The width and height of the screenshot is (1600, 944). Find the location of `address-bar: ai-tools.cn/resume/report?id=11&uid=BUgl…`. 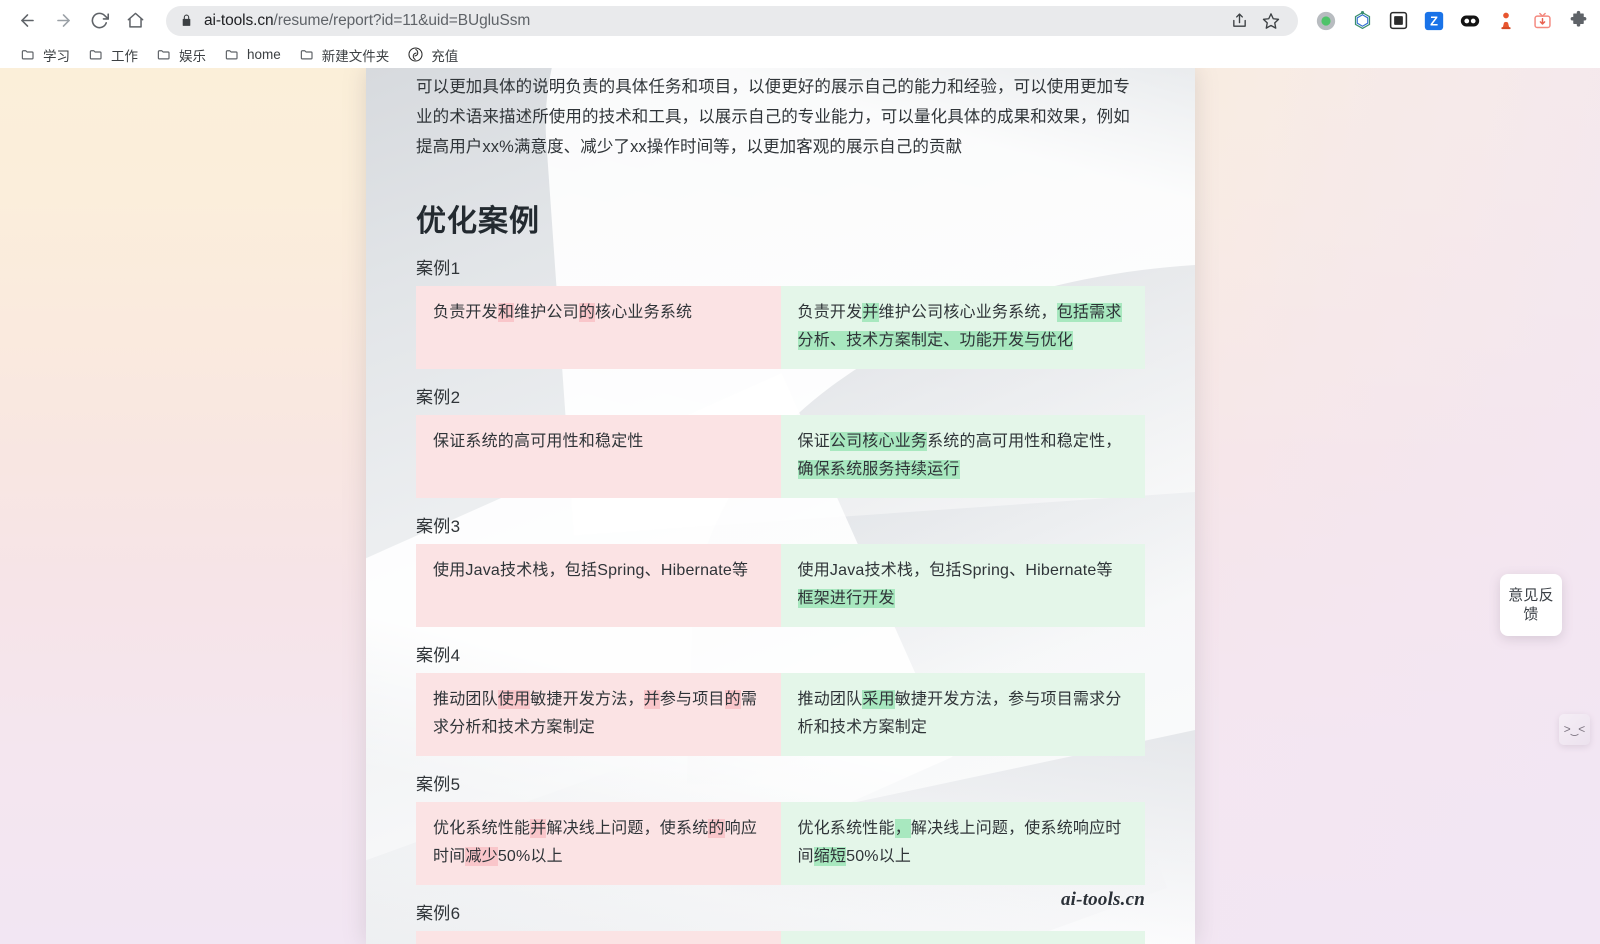

address-bar: ai-tools.cn/resume/report?id=11&uid=BUgl… is located at coordinates (732, 20).